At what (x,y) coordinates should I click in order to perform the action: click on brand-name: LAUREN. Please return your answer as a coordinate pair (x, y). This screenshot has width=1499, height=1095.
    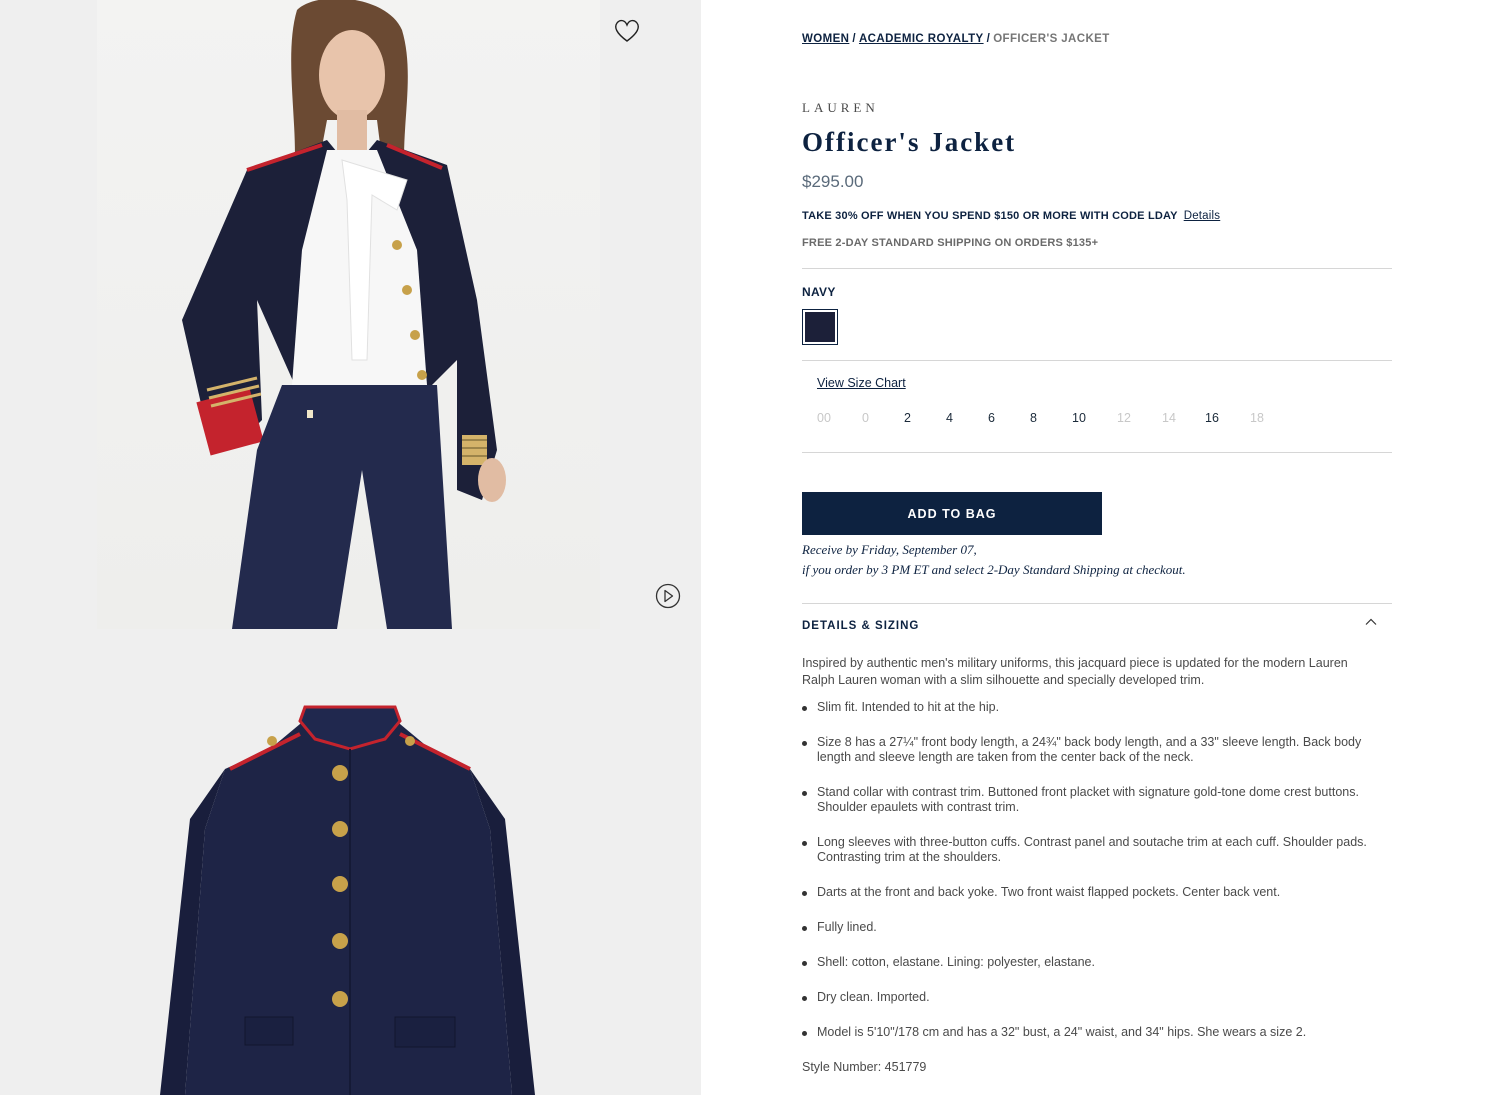
    Looking at the image, I should click on (840, 107).